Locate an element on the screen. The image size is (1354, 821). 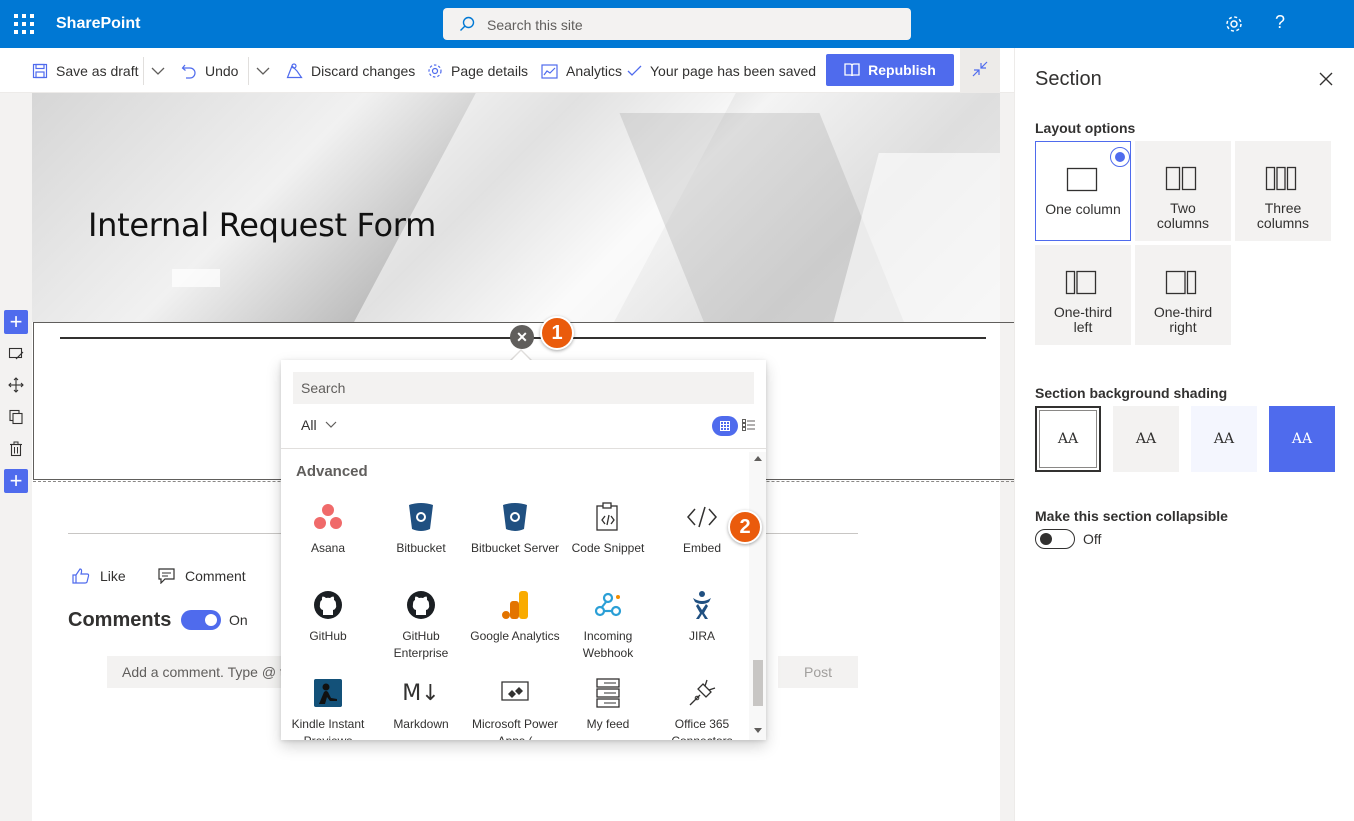
search-icon is located at coordinates (467, 23).